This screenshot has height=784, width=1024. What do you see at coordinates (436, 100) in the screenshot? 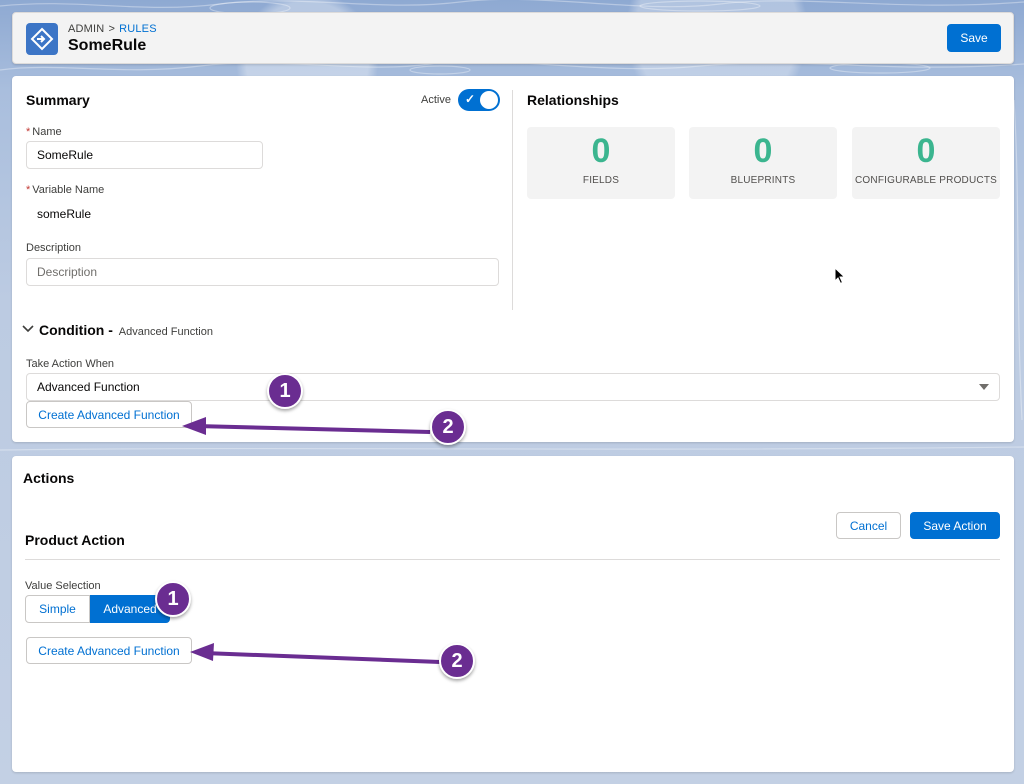
I see `active-label: Active` at bounding box center [436, 100].